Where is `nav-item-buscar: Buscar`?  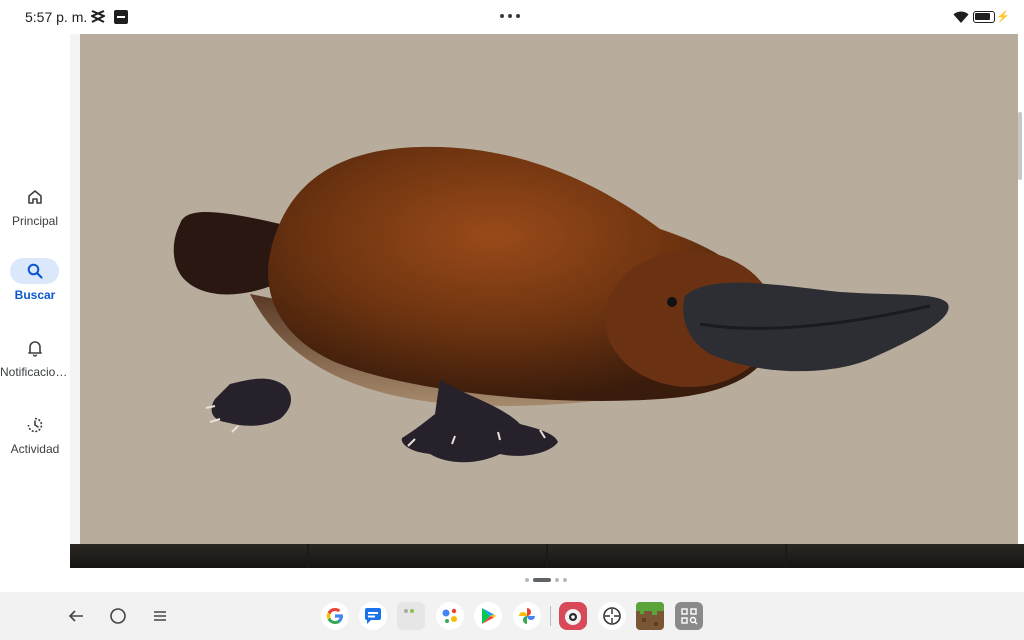
nav-item-buscar: Buscar is located at coordinates (35, 290).